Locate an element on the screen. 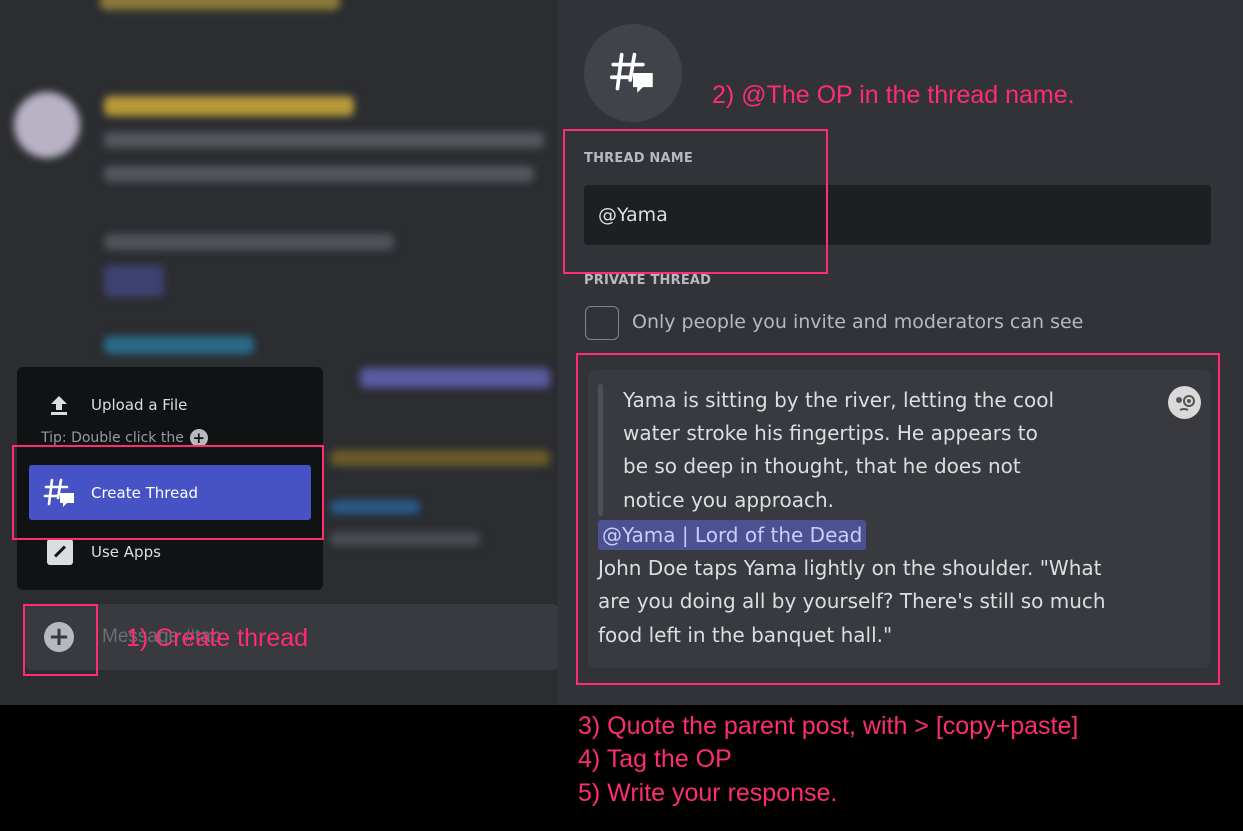  highlight-create-thread is located at coordinates (168, 492).